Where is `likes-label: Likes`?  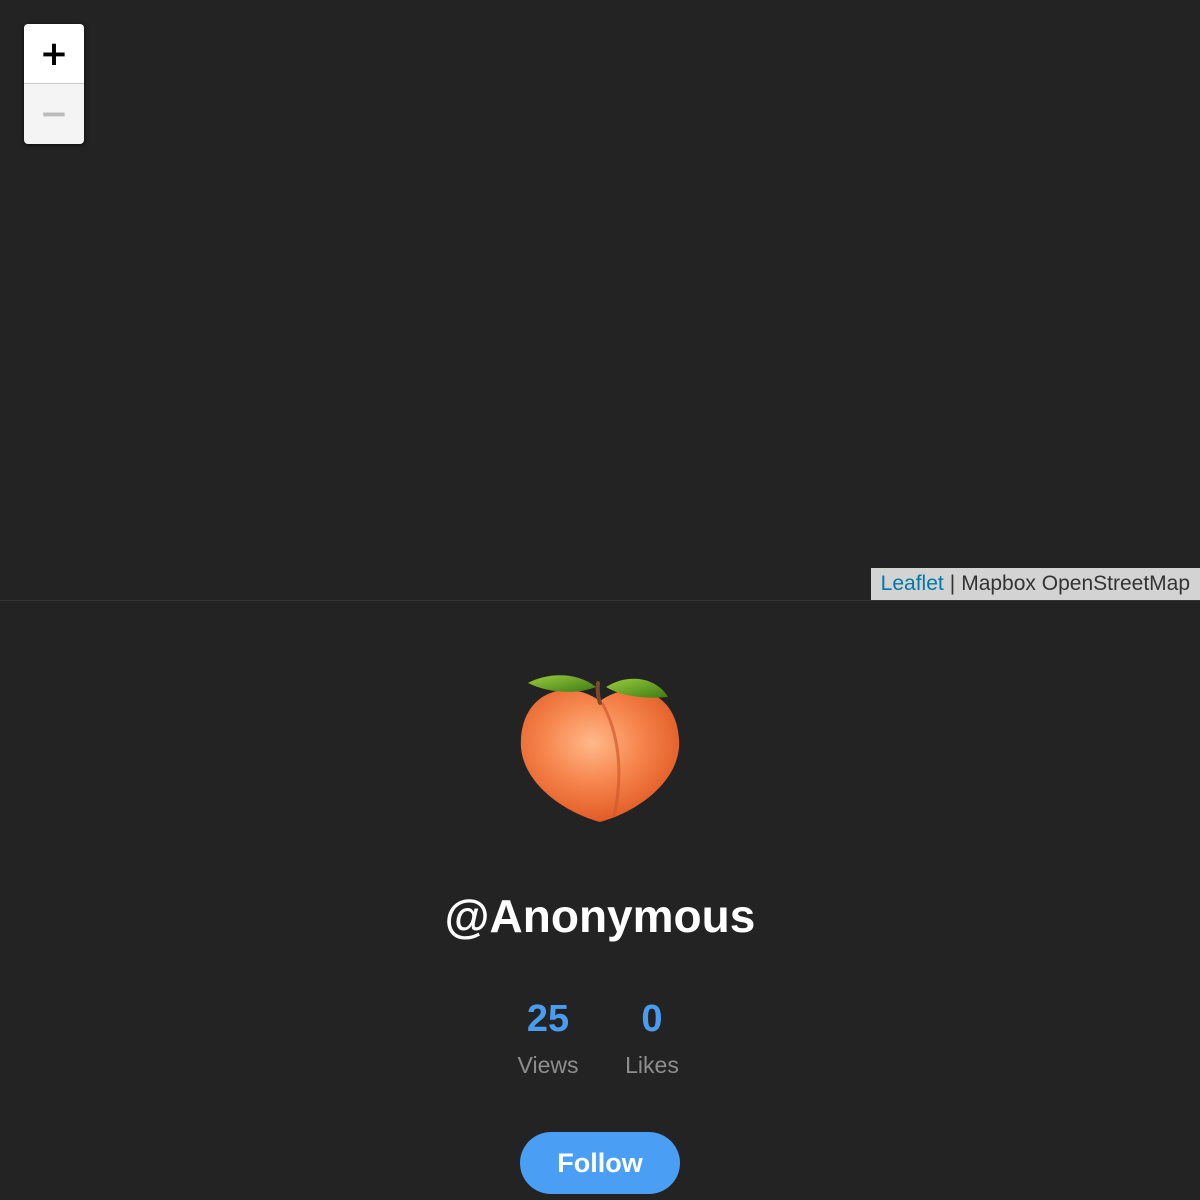 likes-label: Likes is located at coordinates (652, 1065).